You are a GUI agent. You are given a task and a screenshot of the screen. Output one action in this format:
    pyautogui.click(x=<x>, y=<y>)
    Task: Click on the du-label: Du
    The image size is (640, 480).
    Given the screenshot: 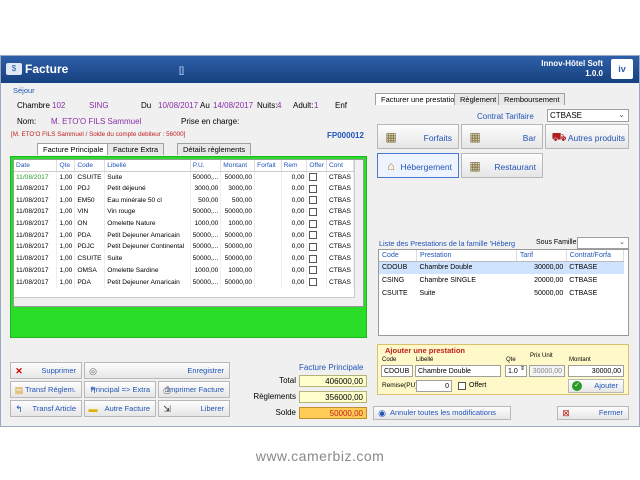 What is the action you would take?
    pyautogui.click(x=146, y=105)
    